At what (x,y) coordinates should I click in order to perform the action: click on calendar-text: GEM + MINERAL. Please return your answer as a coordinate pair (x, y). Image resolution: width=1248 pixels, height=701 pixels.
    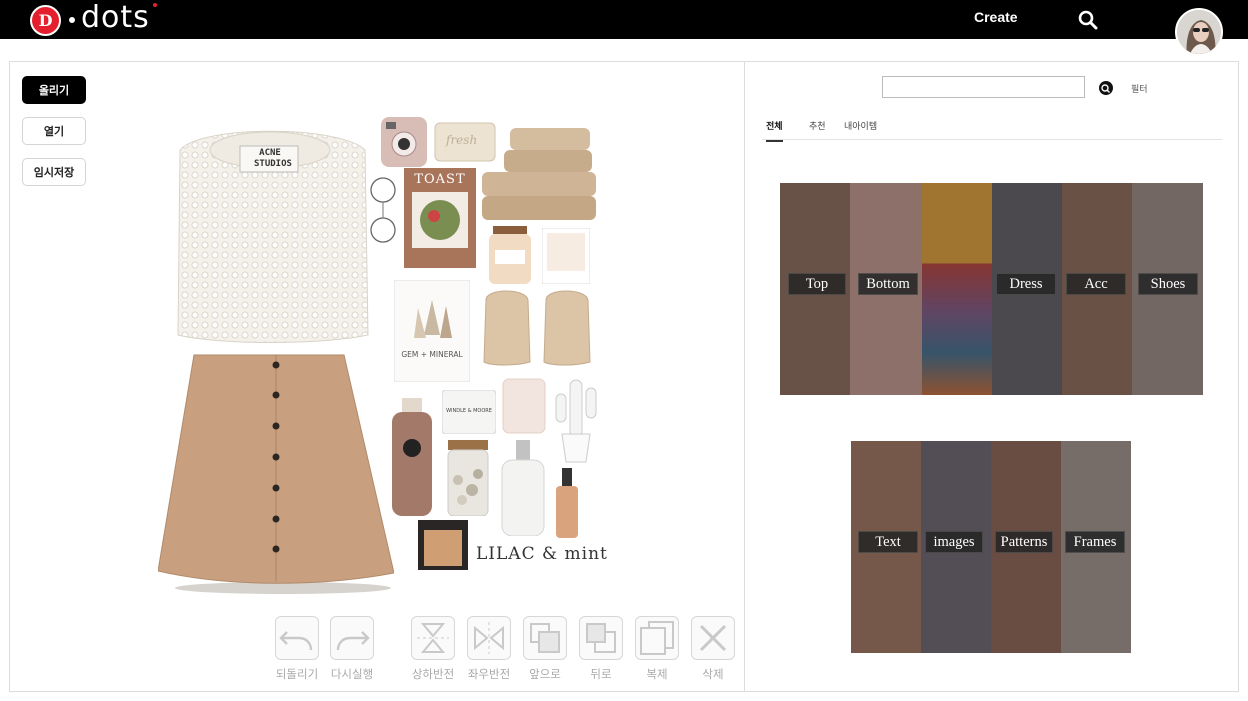
    Looking at the image, I should click on (432, 354).